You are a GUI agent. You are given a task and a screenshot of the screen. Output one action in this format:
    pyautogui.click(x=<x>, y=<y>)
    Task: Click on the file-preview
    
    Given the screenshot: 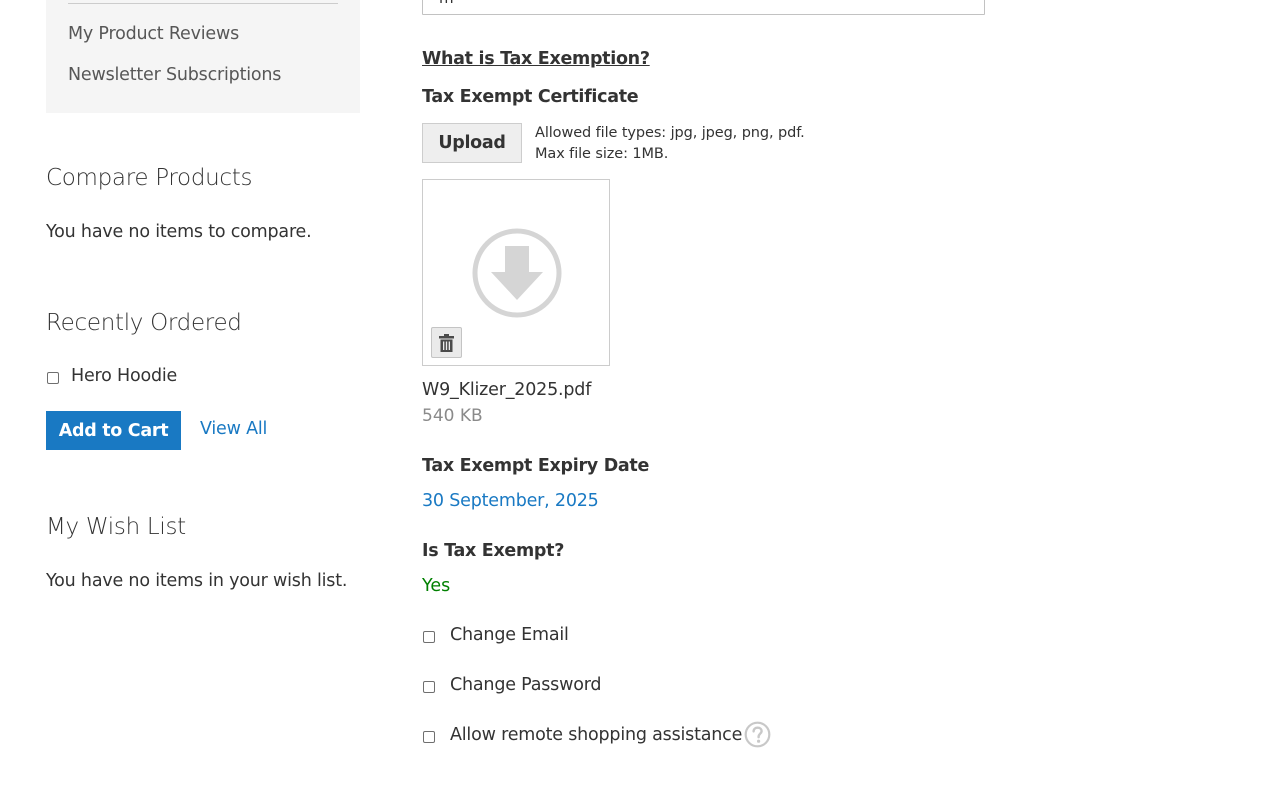 What is the action you would take?
    pyautogui.click(x=516, y=272)
    